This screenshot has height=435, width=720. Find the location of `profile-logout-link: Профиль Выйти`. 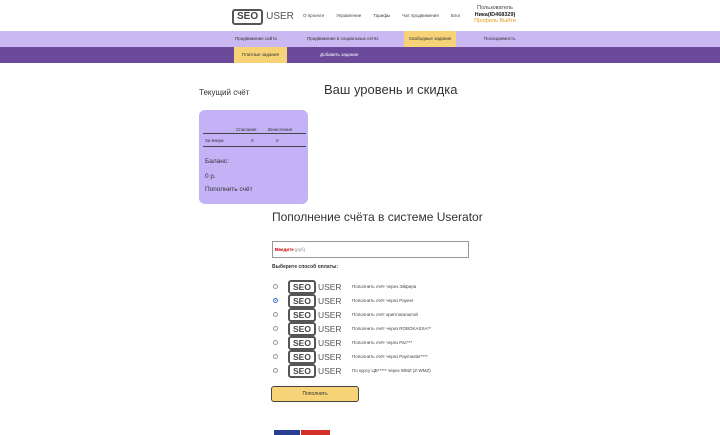

profile-logout-link: Профиль Выйти is located at coordinates (495, 21).